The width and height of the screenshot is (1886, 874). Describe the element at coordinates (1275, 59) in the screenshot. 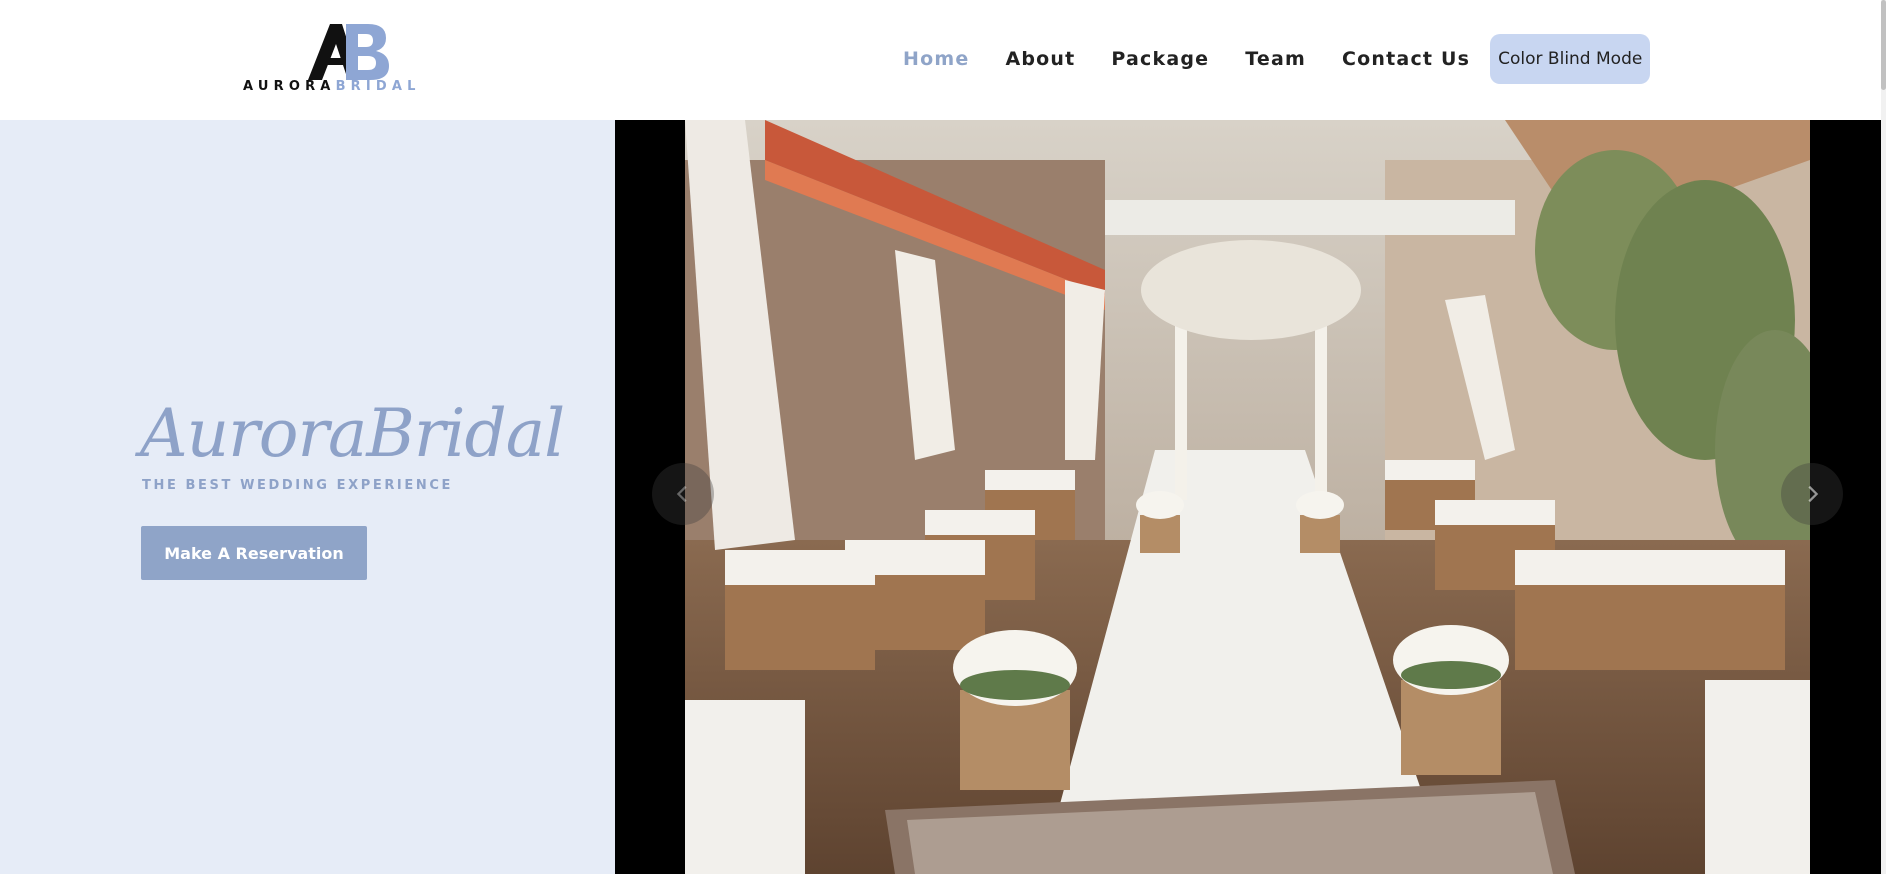

I see `nav-team: Team` at that location.